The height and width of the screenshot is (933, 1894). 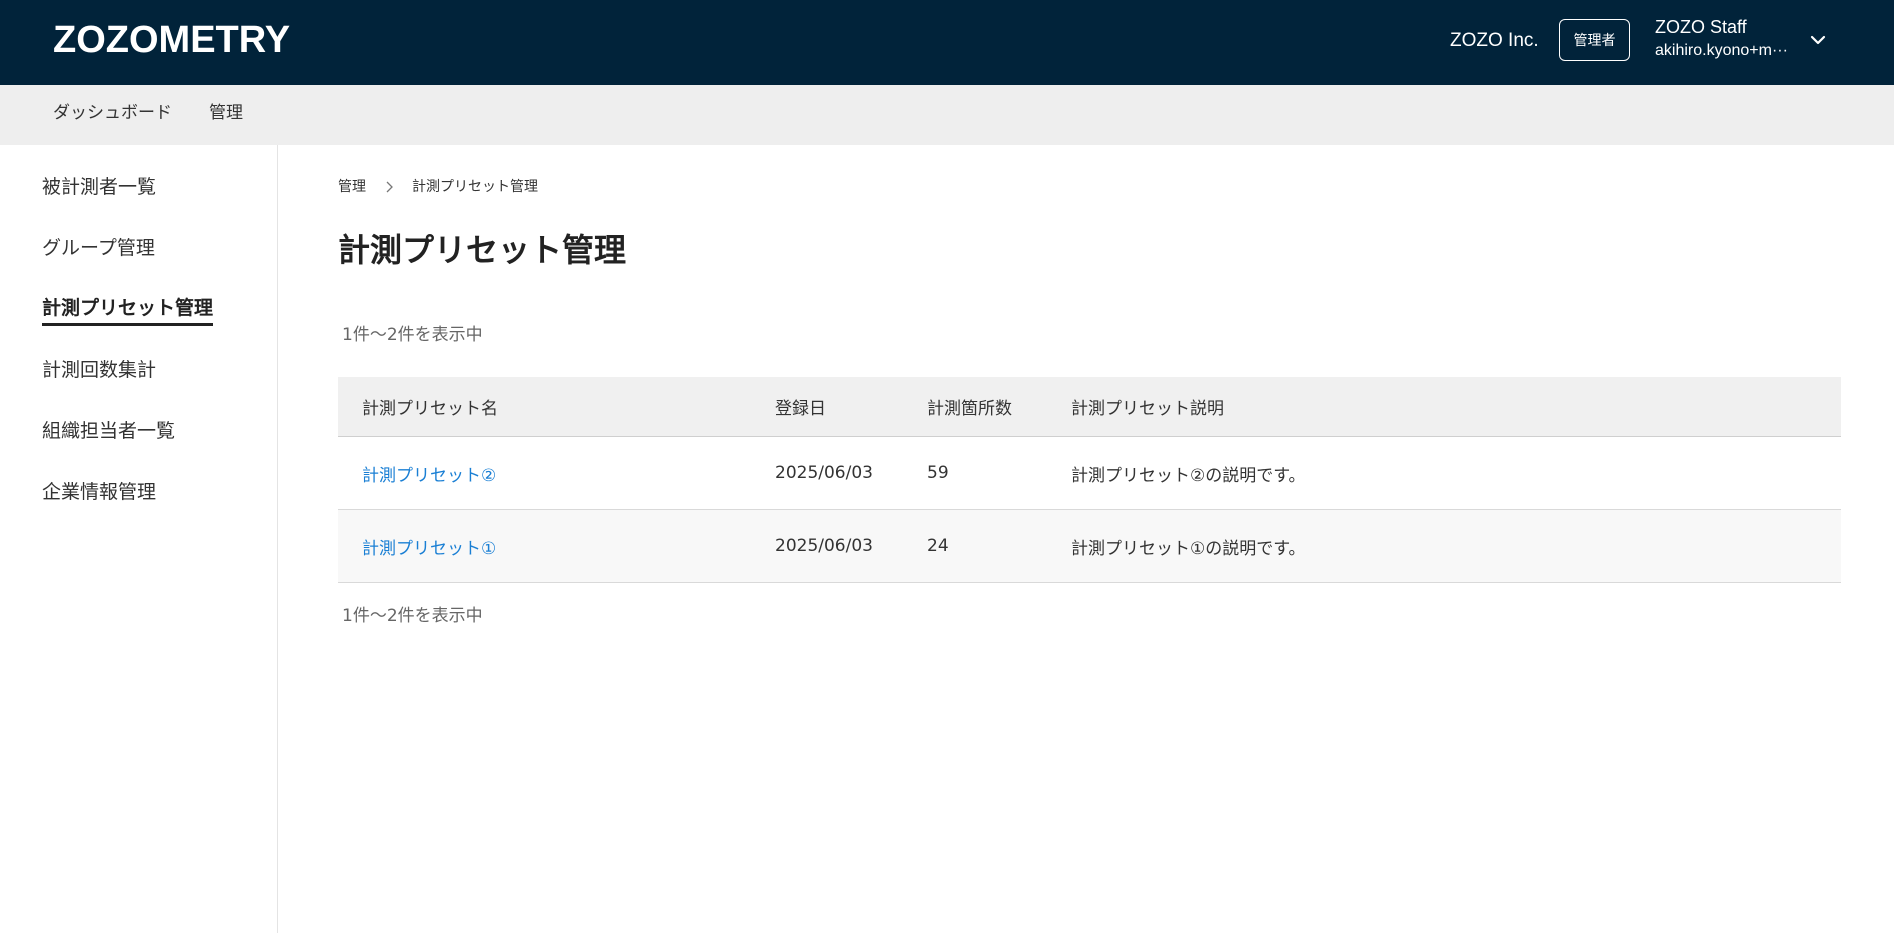 What do you see at coordinates (99, 492) in the screenshot?
I see `sidebar-item-company-info: 企業情報管理` at bounding box center [99, 492].